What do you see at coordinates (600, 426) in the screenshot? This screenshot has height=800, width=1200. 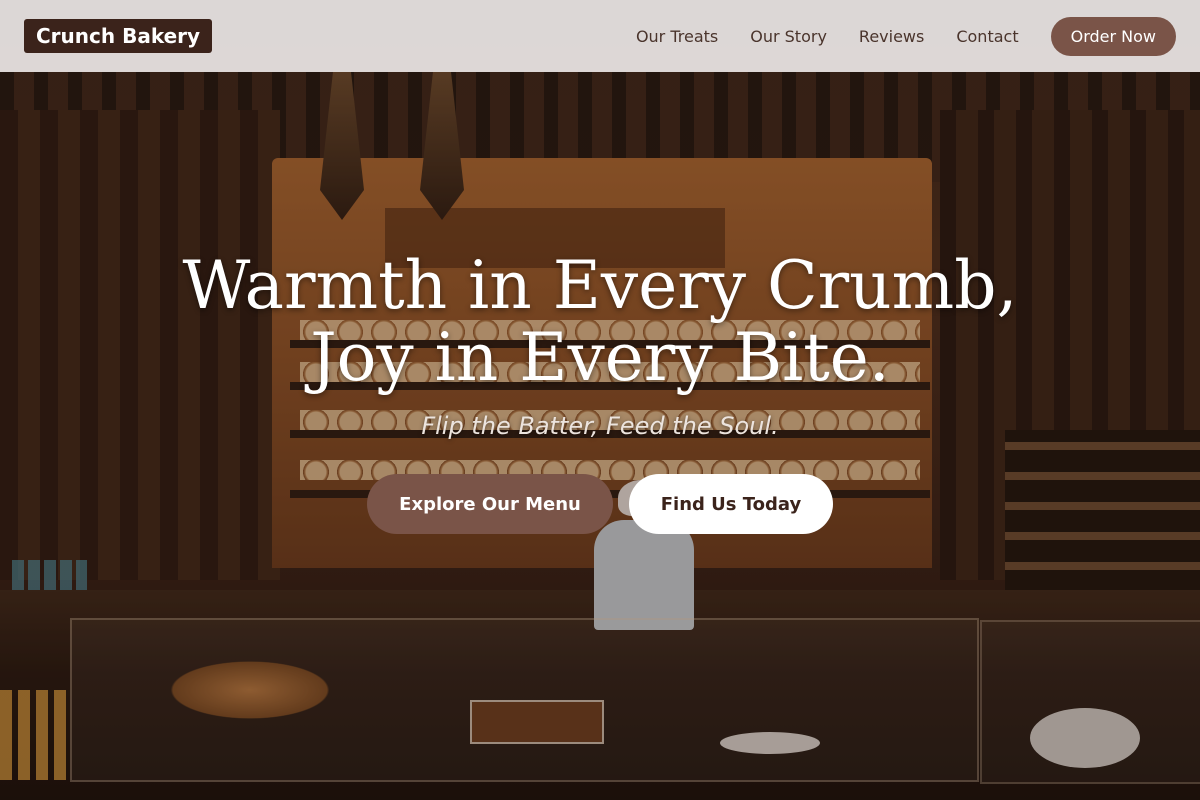 I see `hero-tagline: Flip the Batter, Feed the Soul.` at bounding box center [600, 426].